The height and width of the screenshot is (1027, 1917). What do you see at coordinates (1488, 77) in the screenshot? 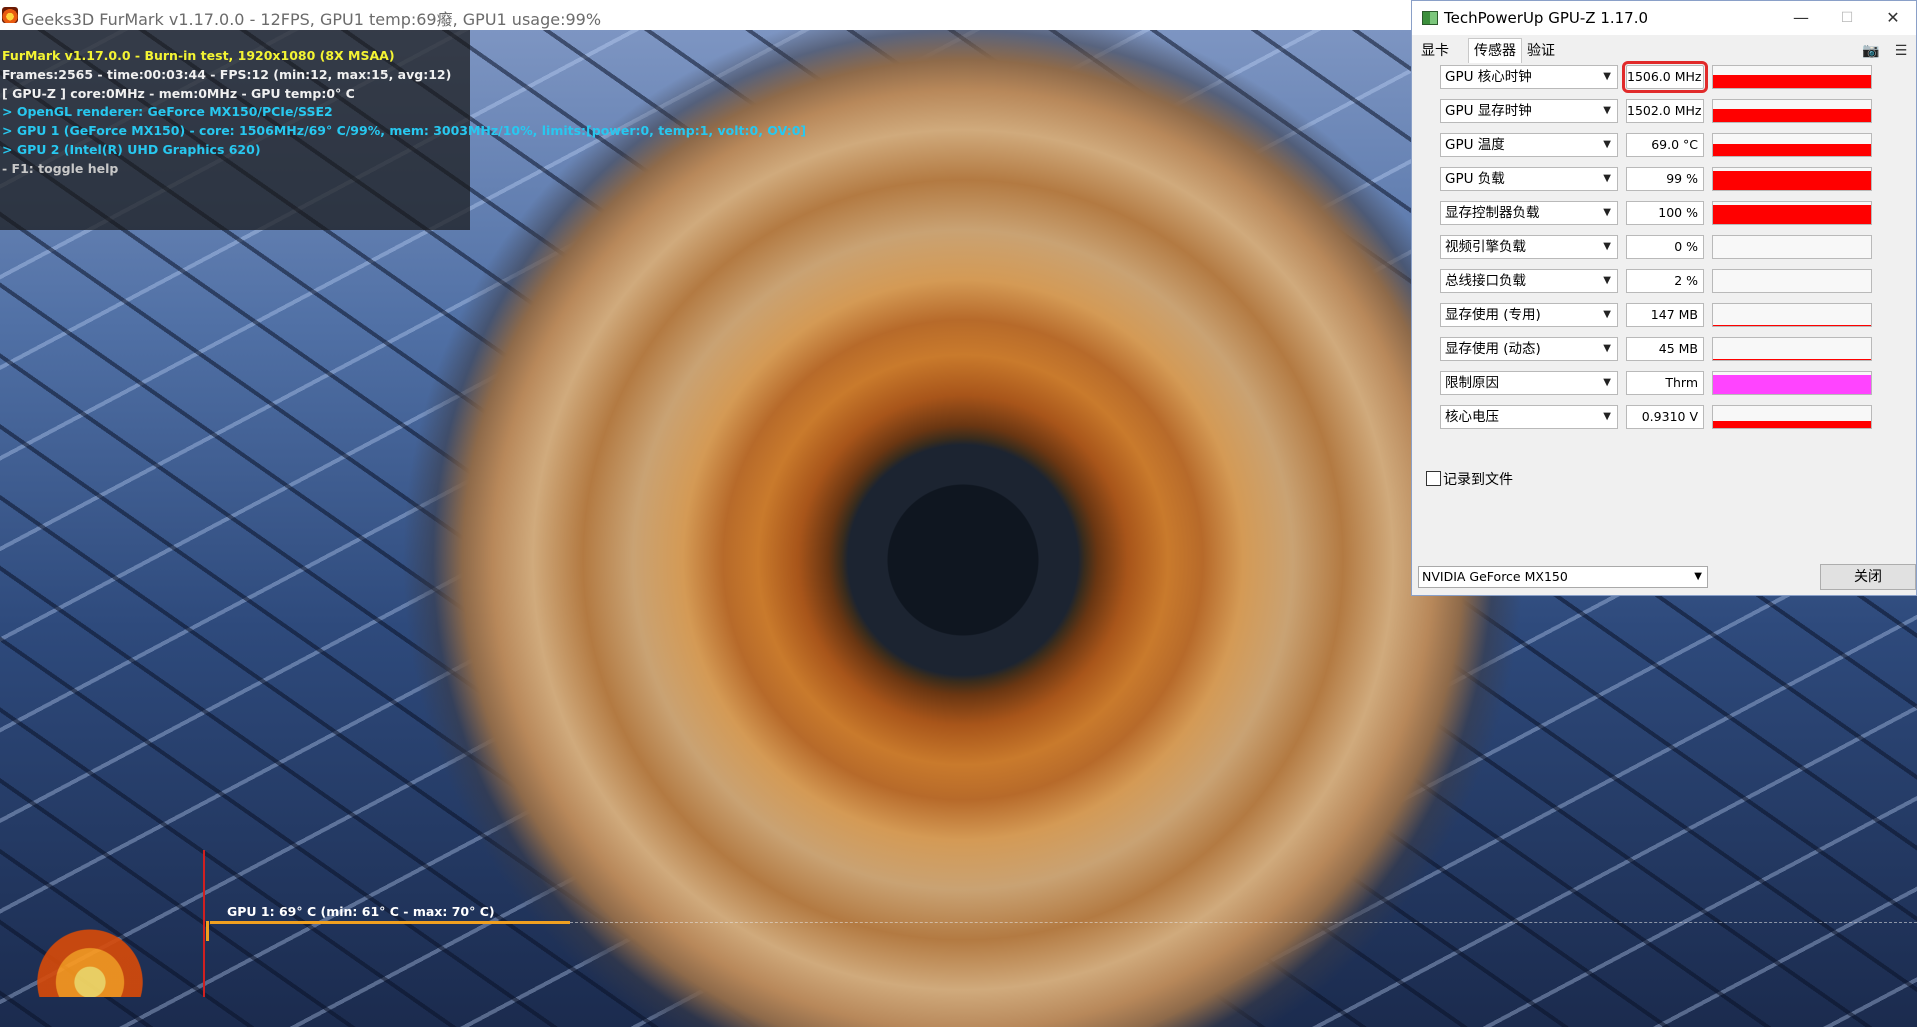
I see `sensor-name-label: GPU 核心时钟` at bounding box center [1488, 77].